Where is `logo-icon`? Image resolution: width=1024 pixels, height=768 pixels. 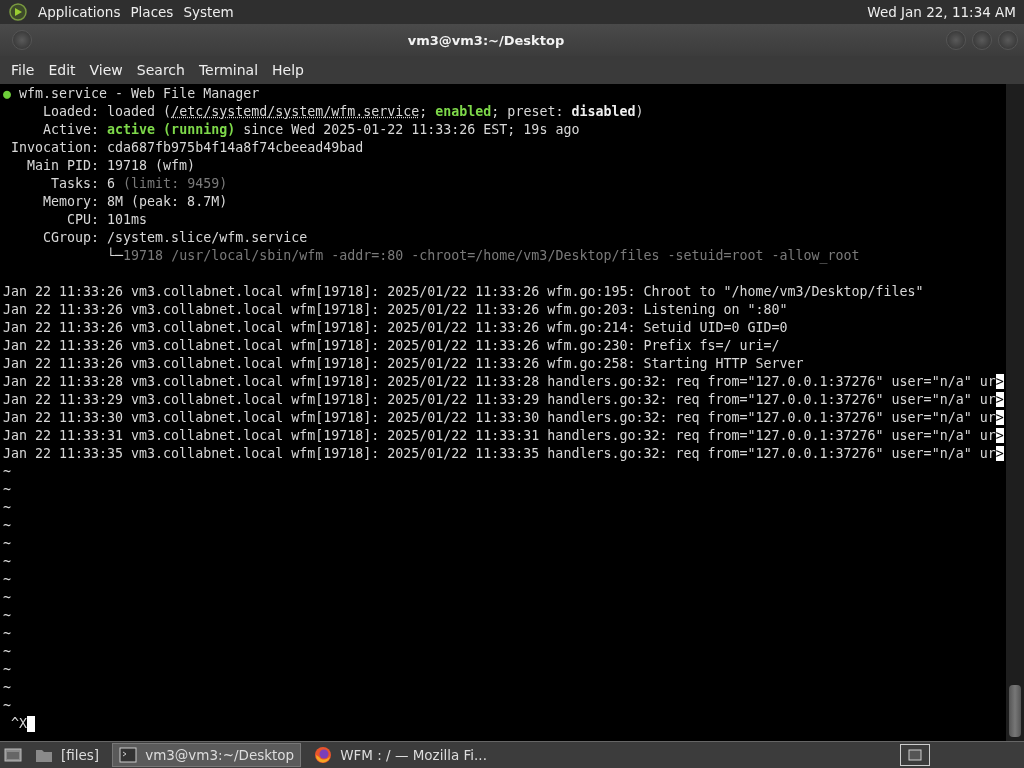
logo-icon is located at coordinates (18, 12).